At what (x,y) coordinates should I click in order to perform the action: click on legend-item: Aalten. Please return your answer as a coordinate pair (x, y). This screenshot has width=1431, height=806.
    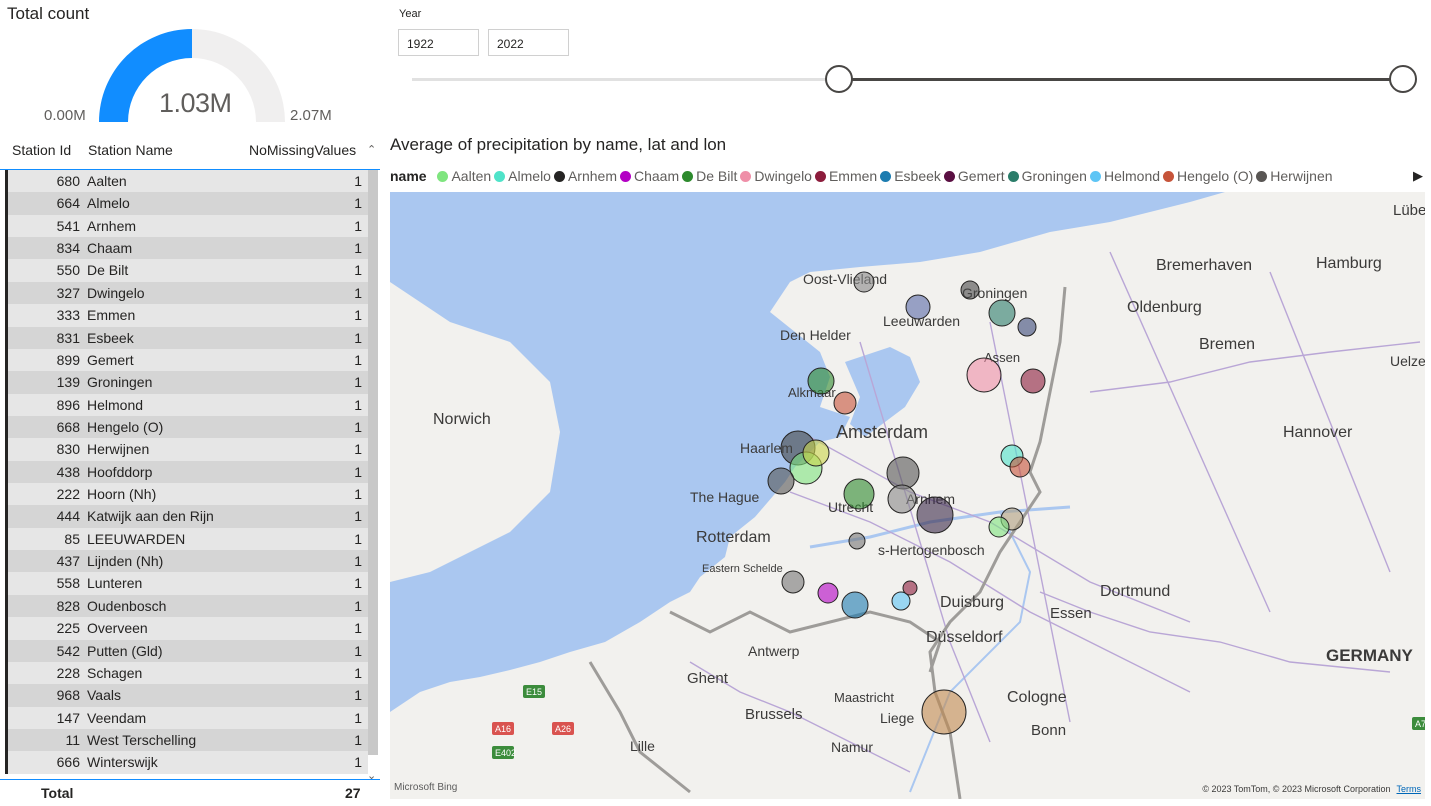
    Looking at the image, I should click on (464, 176).